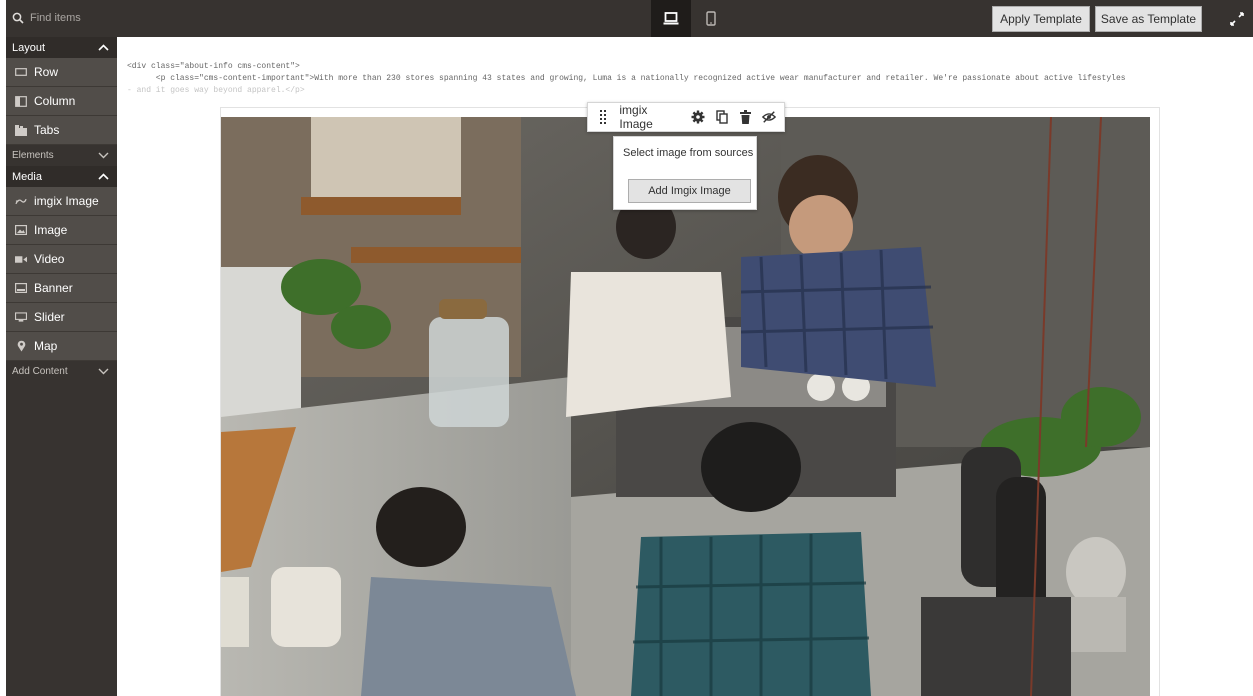 The width and height of the screenshot is (1253, 696). I want to click on save-template-button: Save as Template, so click(1148, 19).